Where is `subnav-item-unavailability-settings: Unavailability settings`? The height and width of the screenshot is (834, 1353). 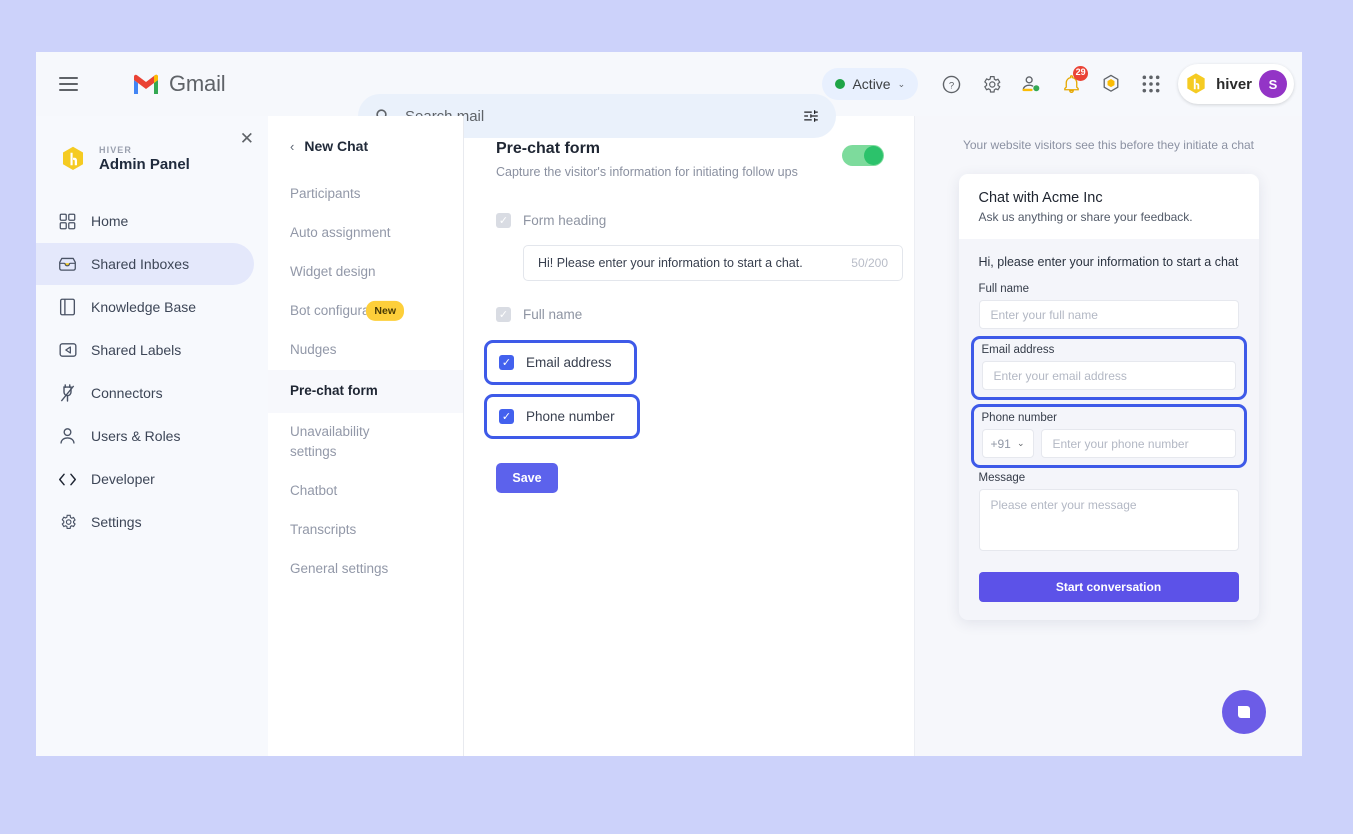 subnav-item-unavailability-settings: Unavailability settings is located at coordinates (333, 443).